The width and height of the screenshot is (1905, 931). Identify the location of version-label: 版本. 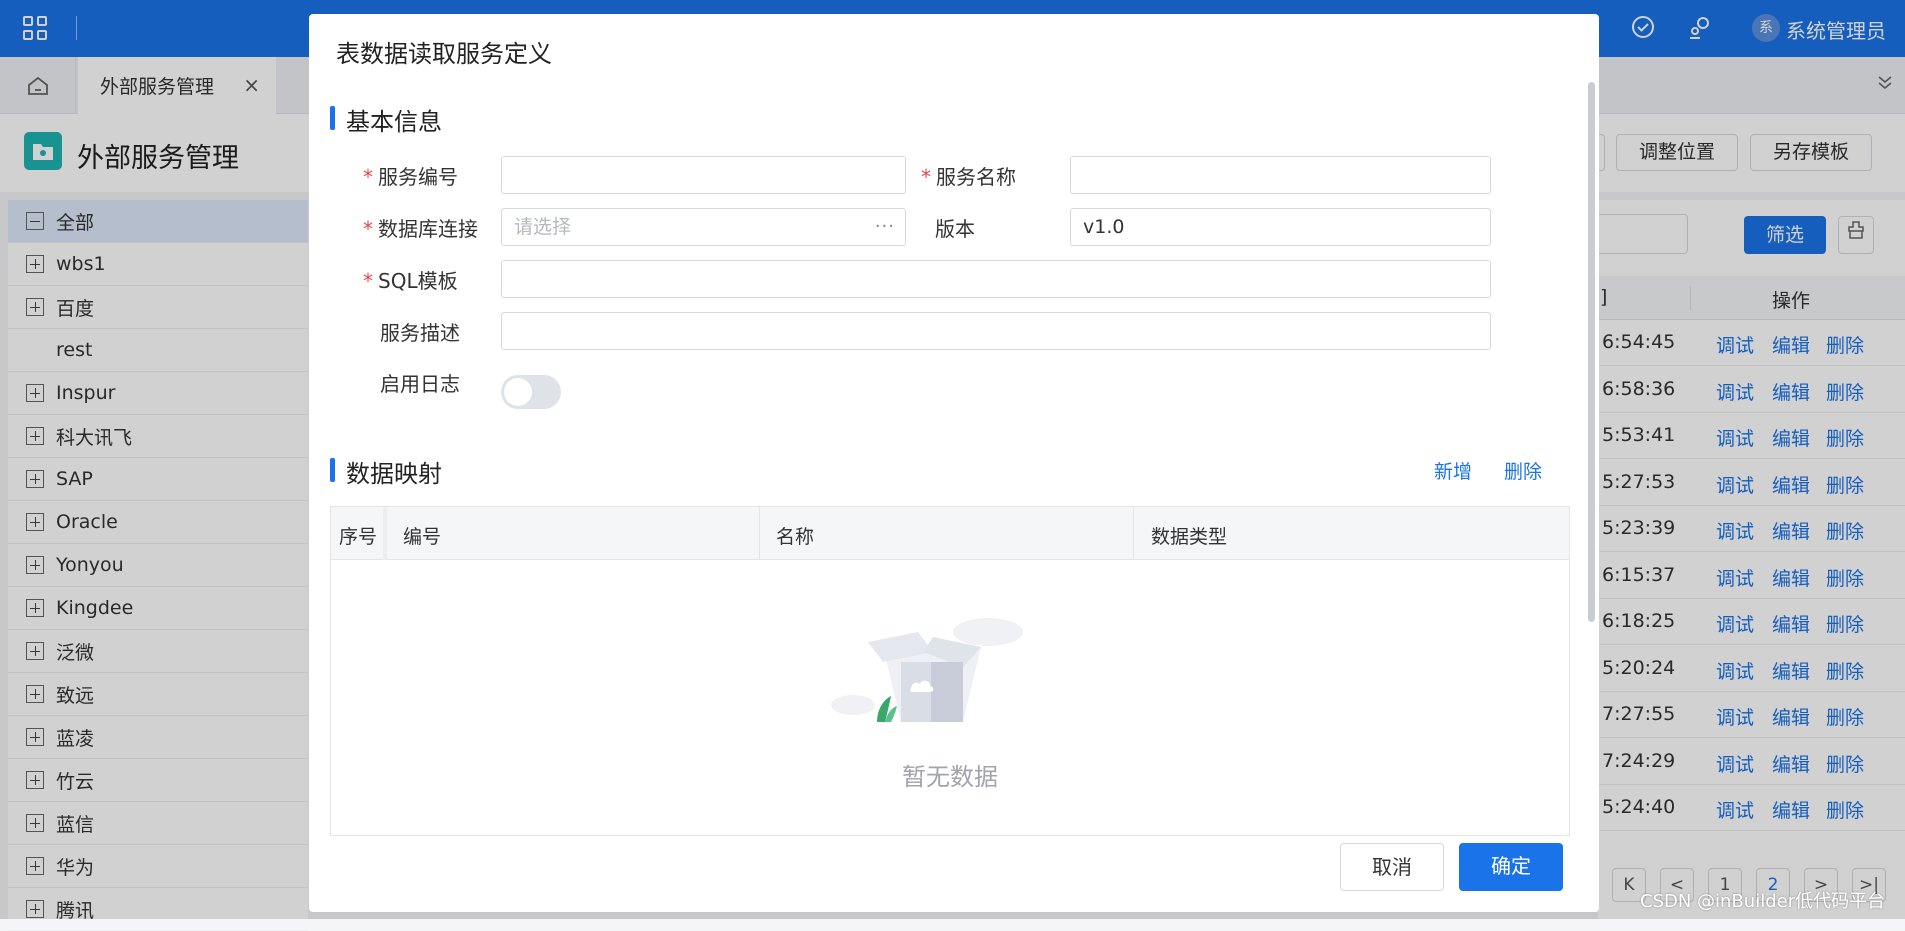
(955, 229).